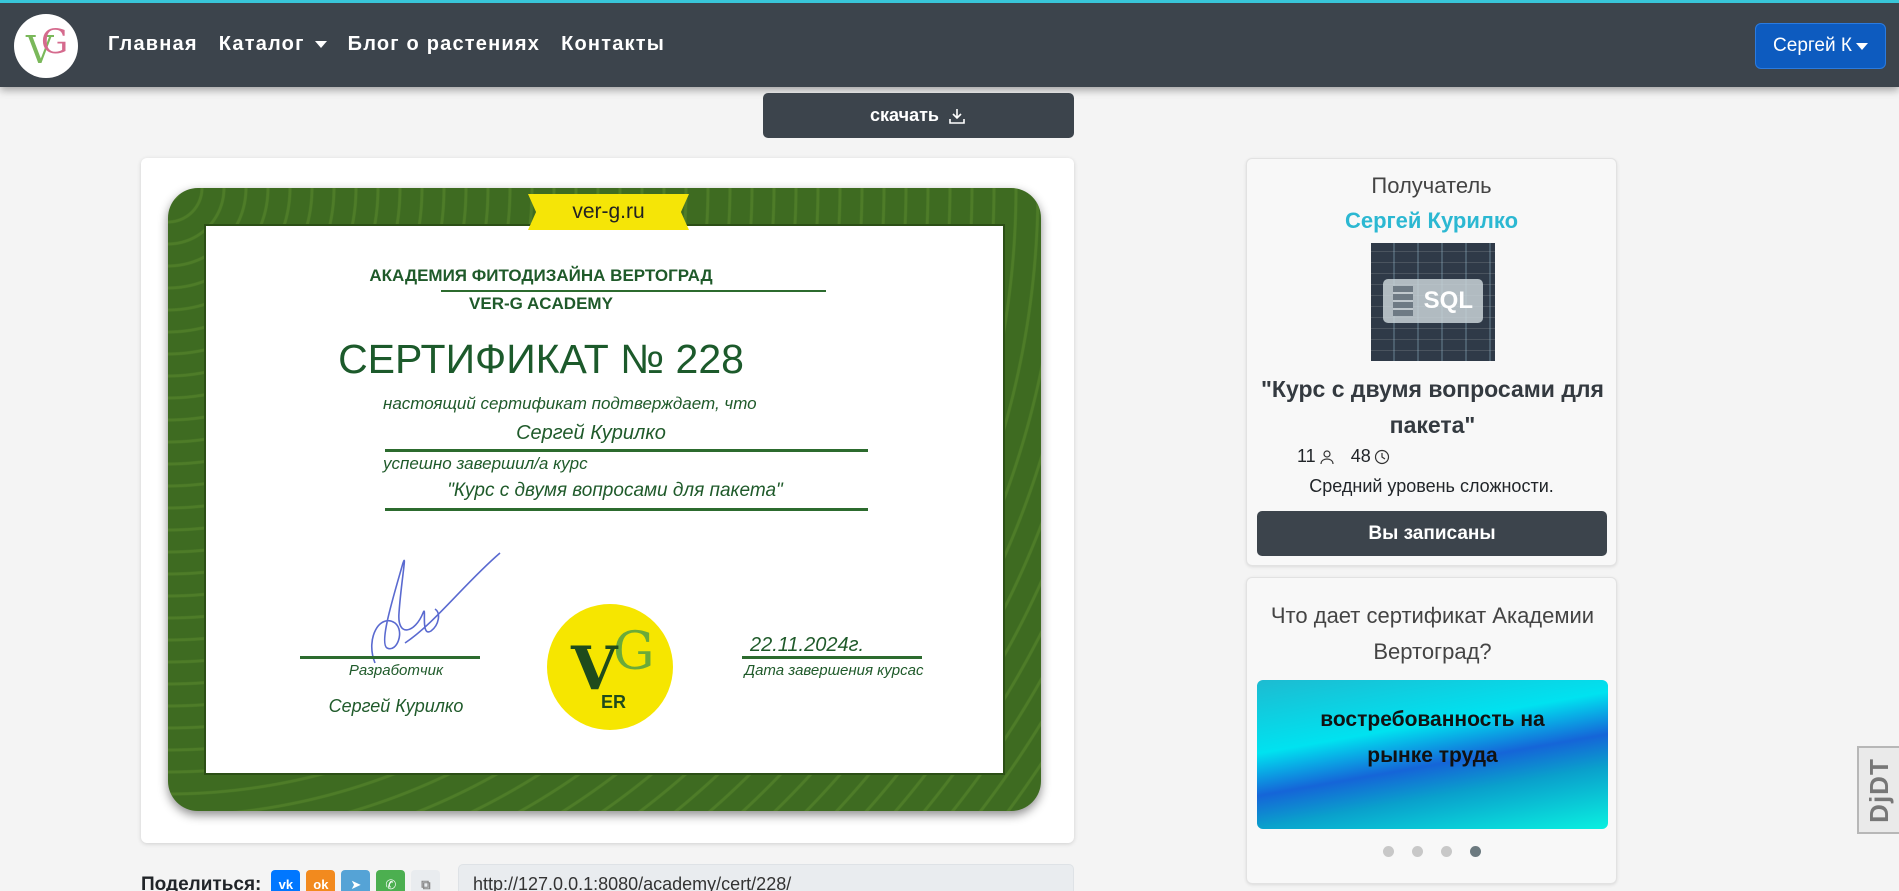 The height and width of the screenshot is (891, 1899). I want to click on debug-toolbar-handle: DjDT, so click(1878, 790).